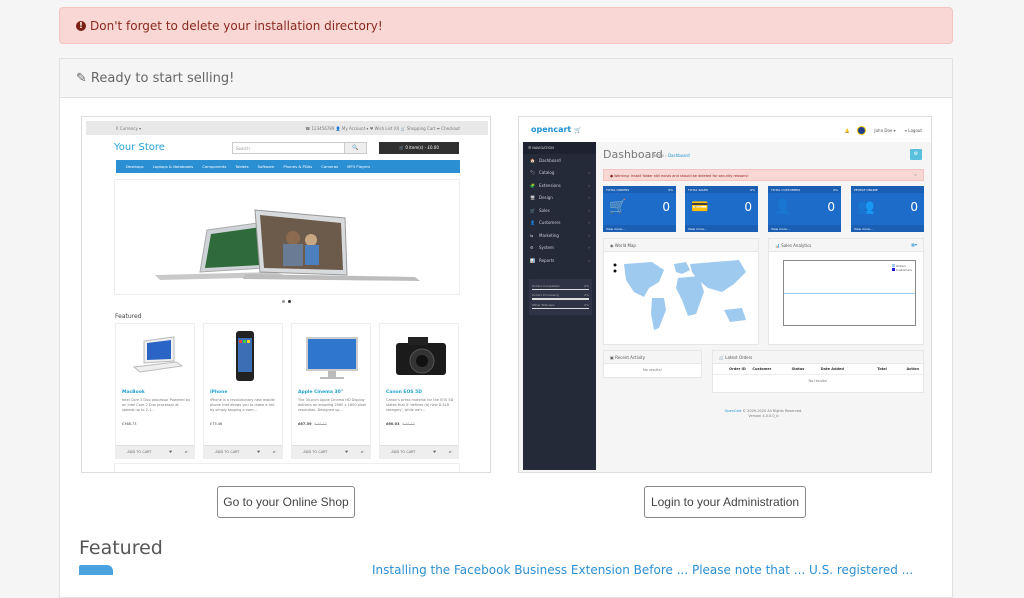 This screenshot has width=1024, height=598. I want to click on tile-header: TOTAL ORDERS 0%, so click(639, 189).